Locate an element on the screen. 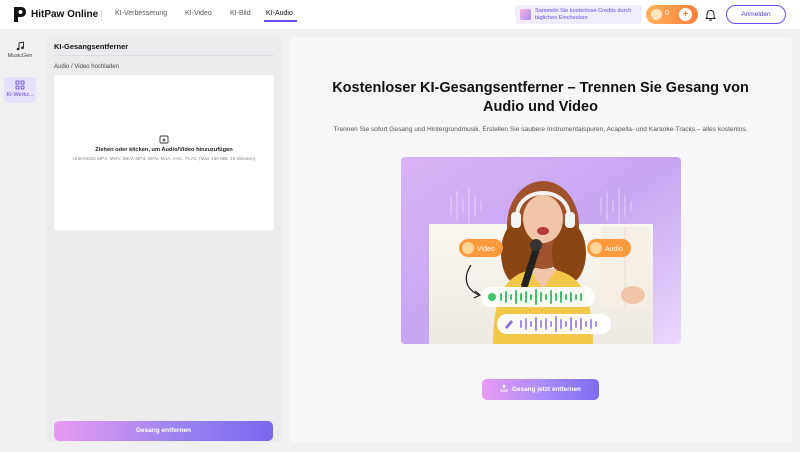  audio-badge-label: Audio is located at coordinates (614, 249).